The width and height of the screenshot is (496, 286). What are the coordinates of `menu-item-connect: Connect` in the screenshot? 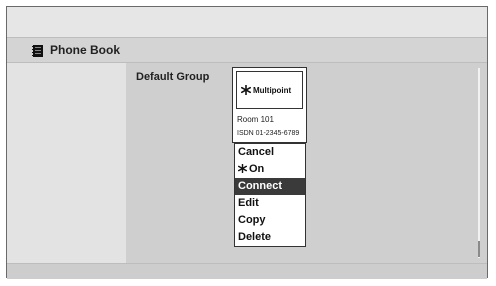 It's located at (270, 186).